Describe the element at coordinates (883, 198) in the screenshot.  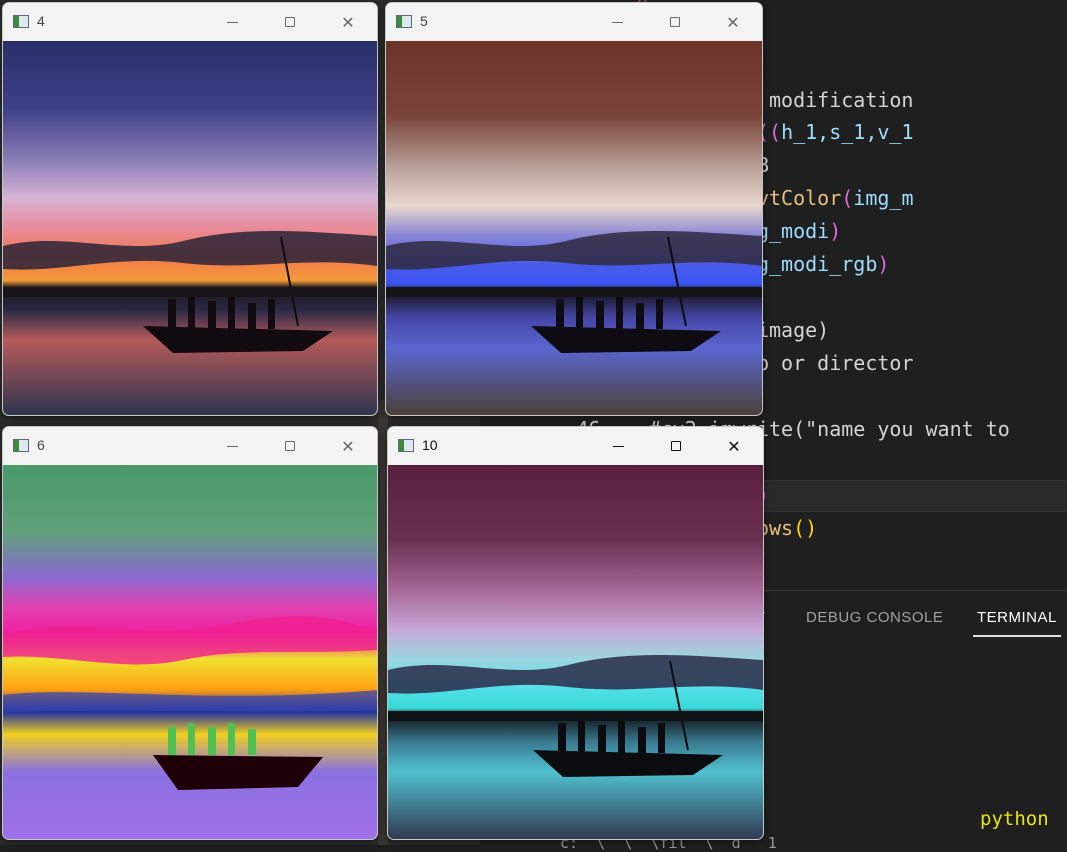
I see `code-token: img_m` at that location.